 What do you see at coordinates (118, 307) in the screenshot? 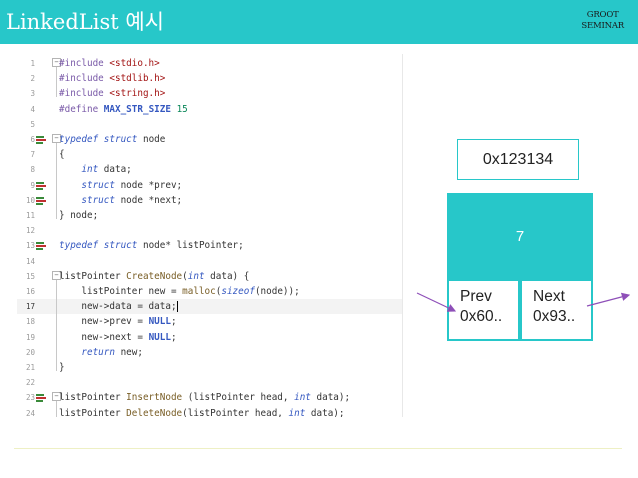
I see `code-text: new->data = data;` at bounding box center [118, 307].